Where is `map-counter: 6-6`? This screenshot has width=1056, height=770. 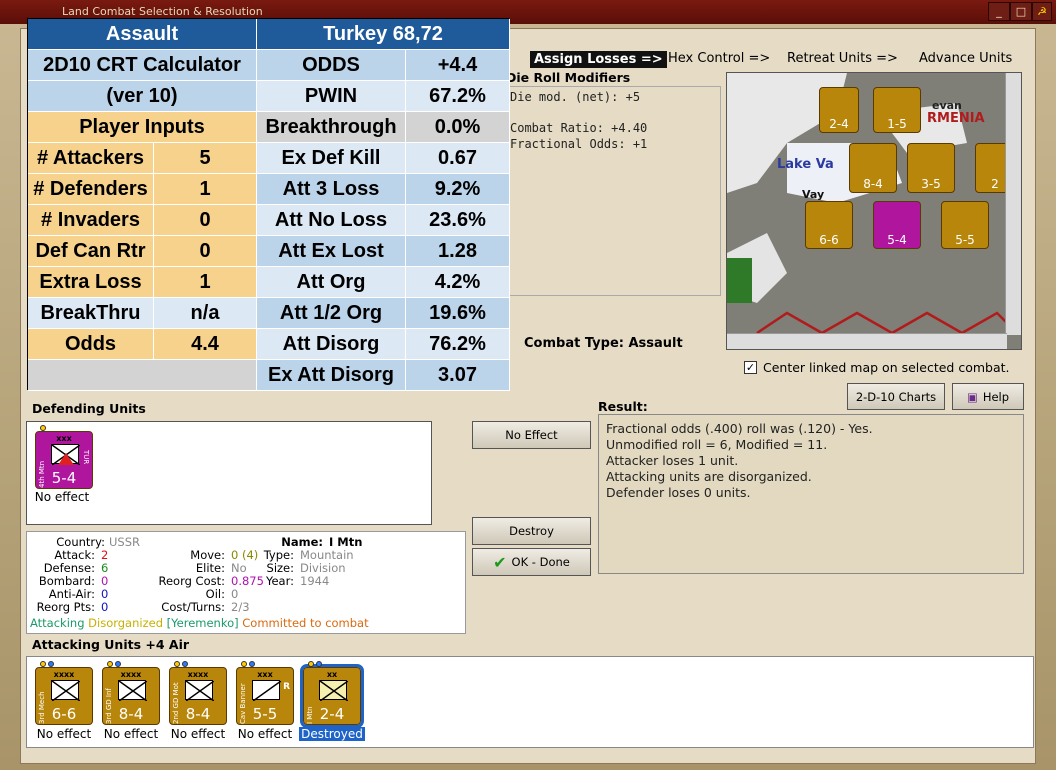
map-counter: 6-6 is located at coordinates (829, 225).